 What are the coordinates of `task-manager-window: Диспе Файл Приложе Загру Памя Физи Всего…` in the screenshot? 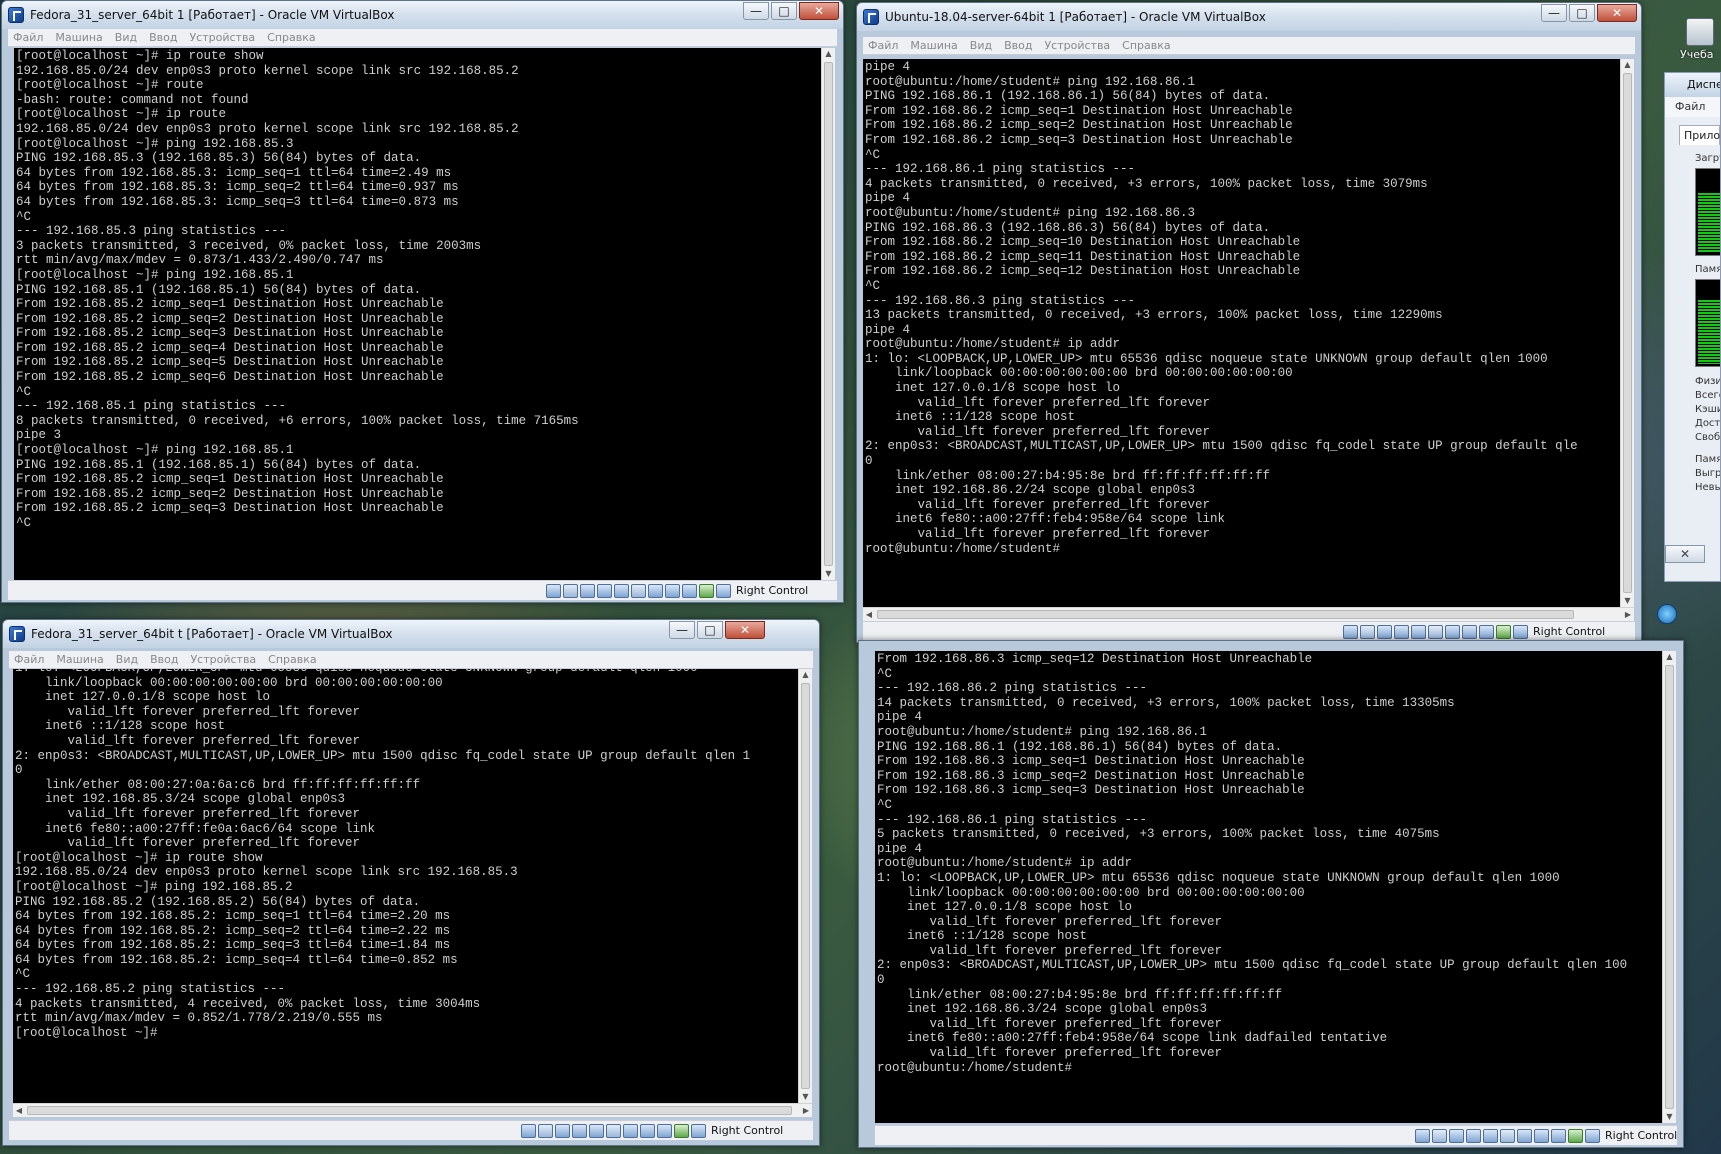 It's located at (1692, 327).